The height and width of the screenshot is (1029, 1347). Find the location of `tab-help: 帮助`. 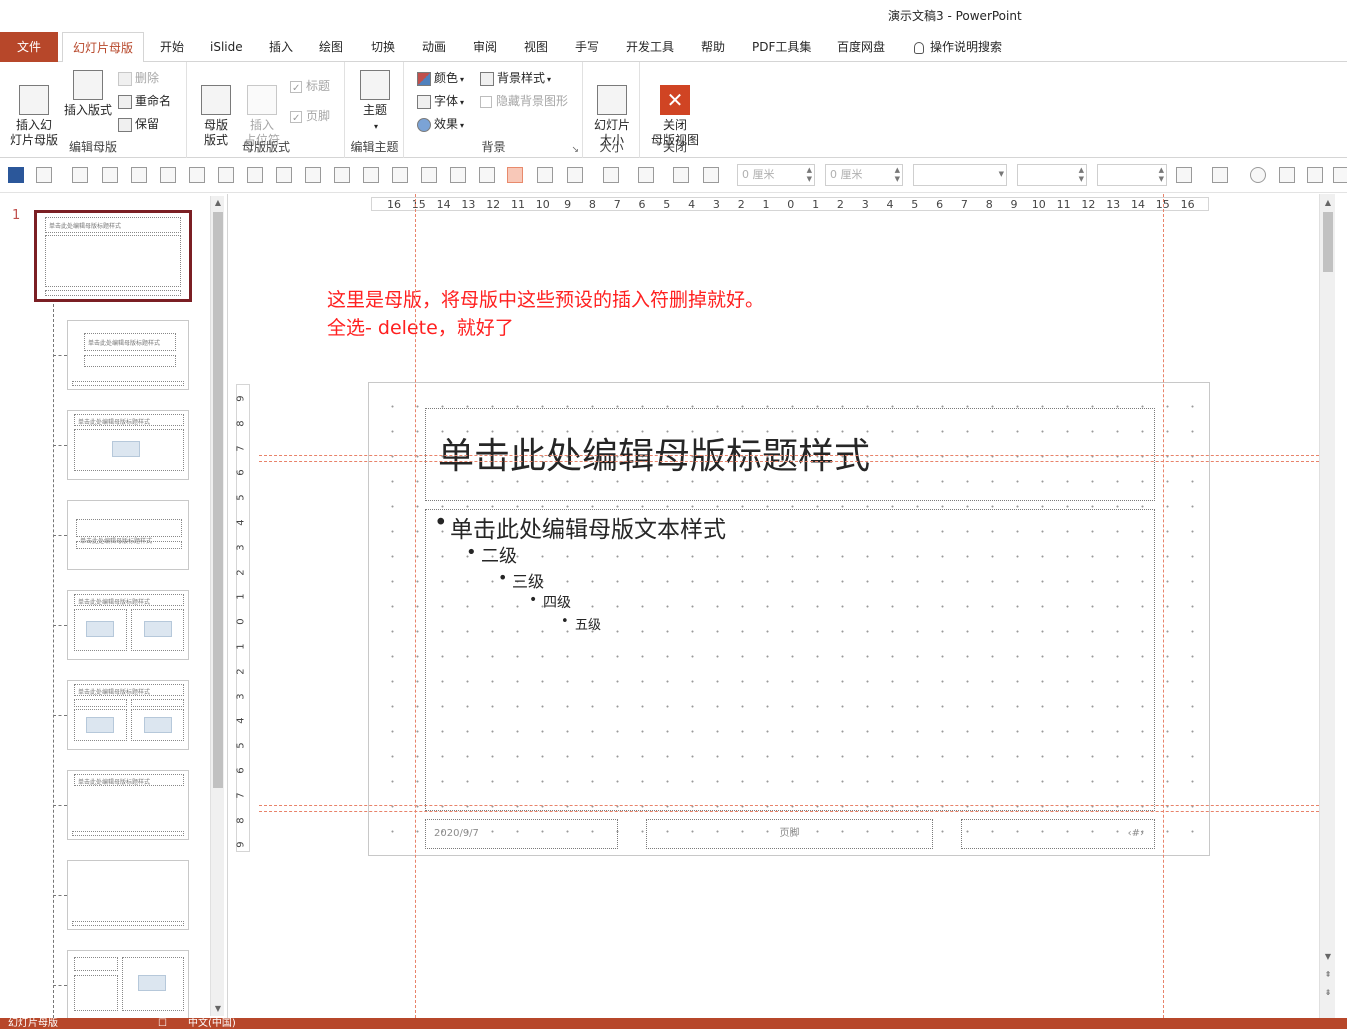

tab-help: 帮助 is located at coordinates (713, 47).